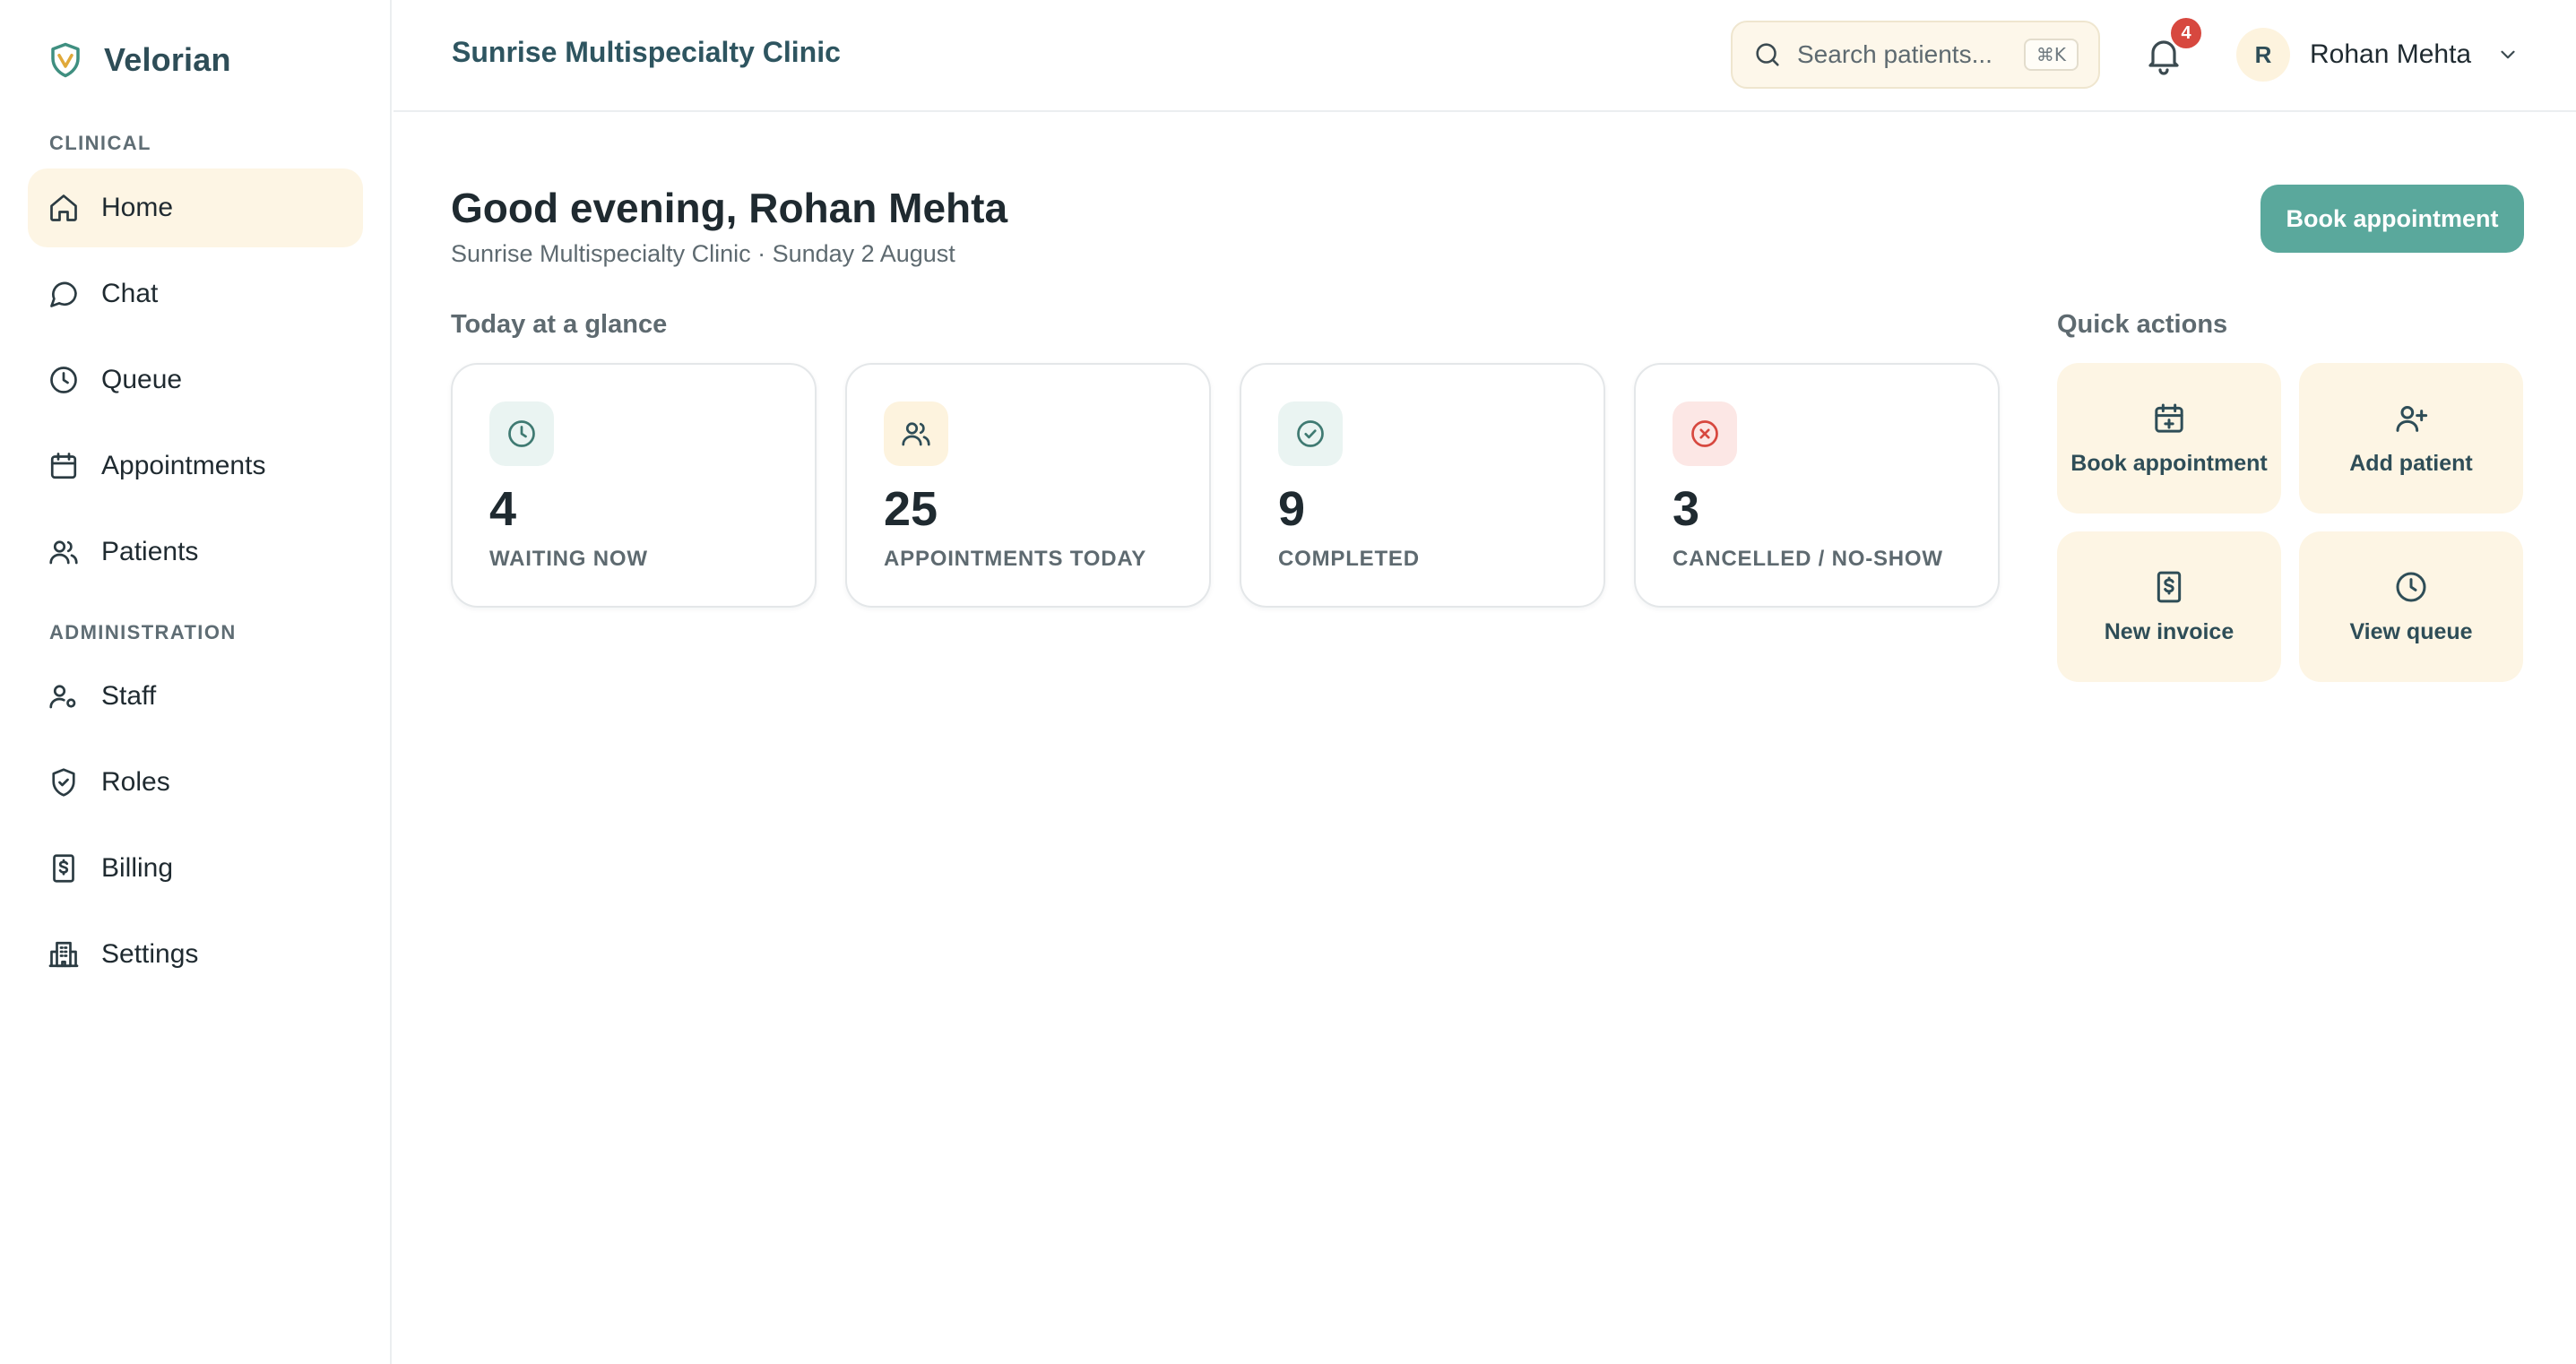 Image resolution: width=2576 pixels, height=1364 pixels. I want to click on notification-badge: 4, so click(2186, 33).